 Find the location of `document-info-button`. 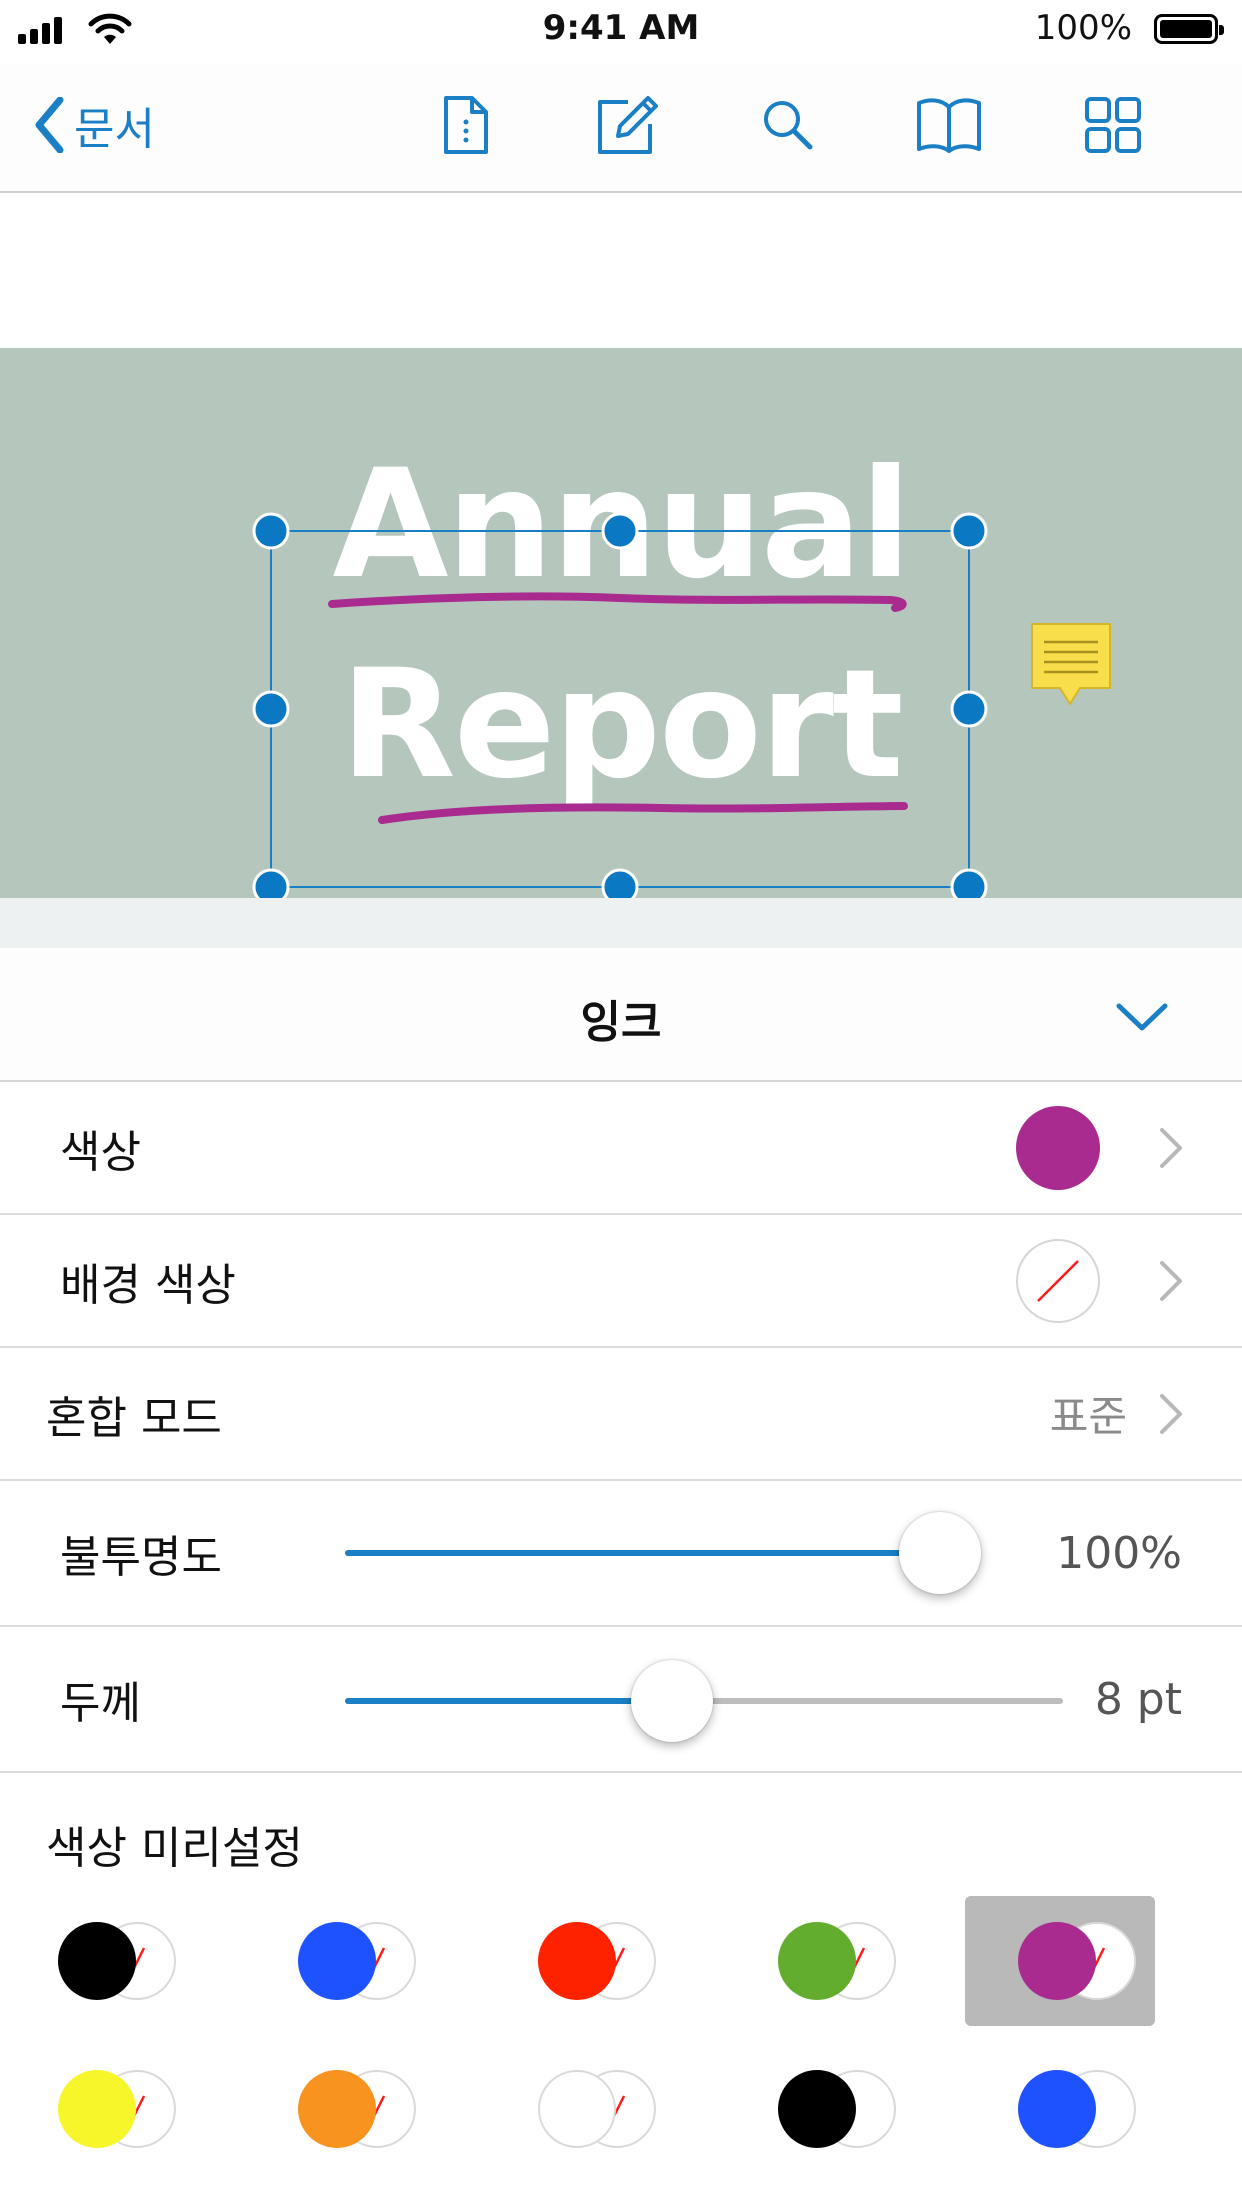

document-info-button is located at coordinates (465, 125).